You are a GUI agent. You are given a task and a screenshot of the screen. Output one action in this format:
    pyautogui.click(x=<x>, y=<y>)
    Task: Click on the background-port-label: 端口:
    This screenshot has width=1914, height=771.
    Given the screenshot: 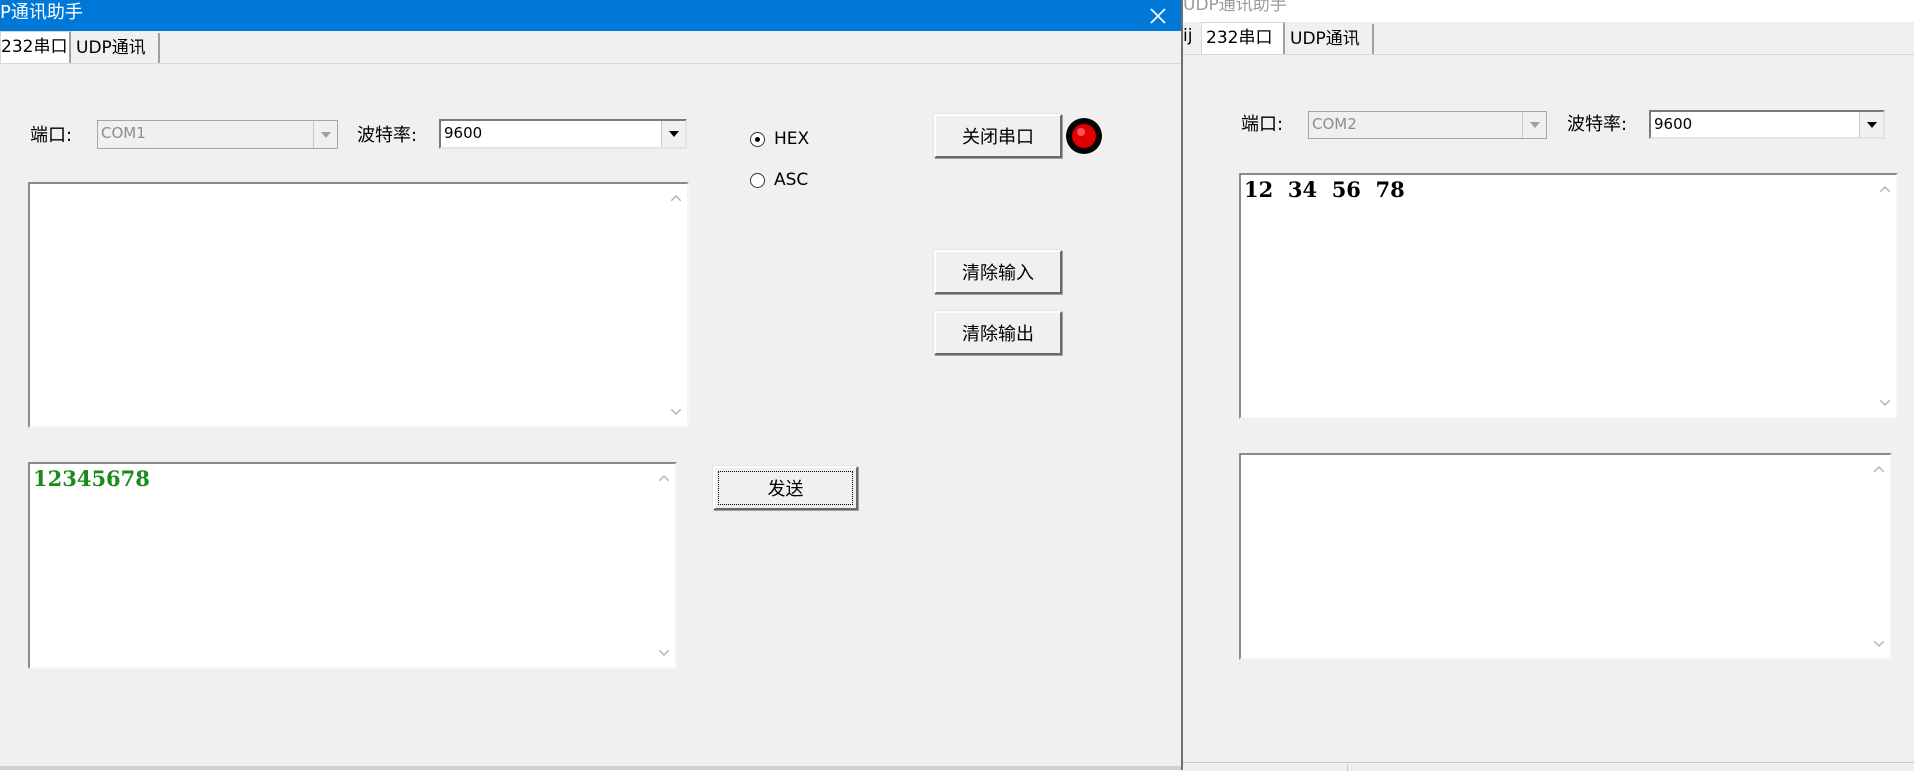 What is the action you would take?
    pyautogui.click(x=1262, y=124)
    